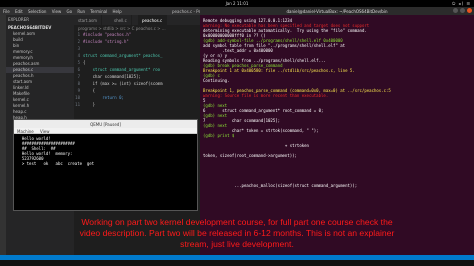 The height and width of the screenshot is (266, 474). I want to click on line-number: 8, so click(78, 83).